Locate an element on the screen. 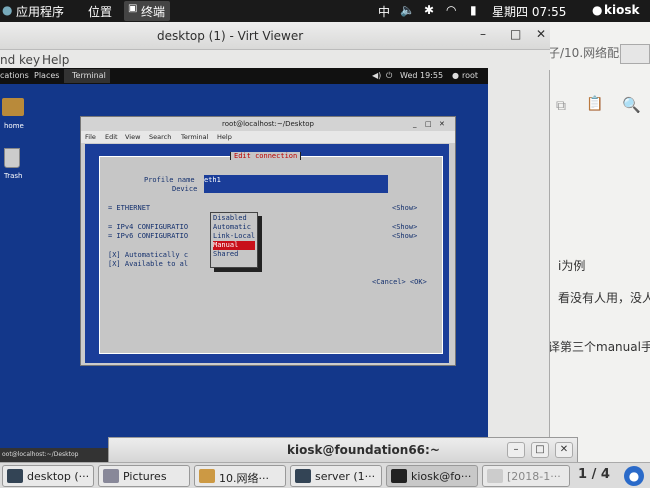 Image resolution: width=650 pixels, height=488 pixels. places-menu: 位置 is located at coordinates (100, 11).